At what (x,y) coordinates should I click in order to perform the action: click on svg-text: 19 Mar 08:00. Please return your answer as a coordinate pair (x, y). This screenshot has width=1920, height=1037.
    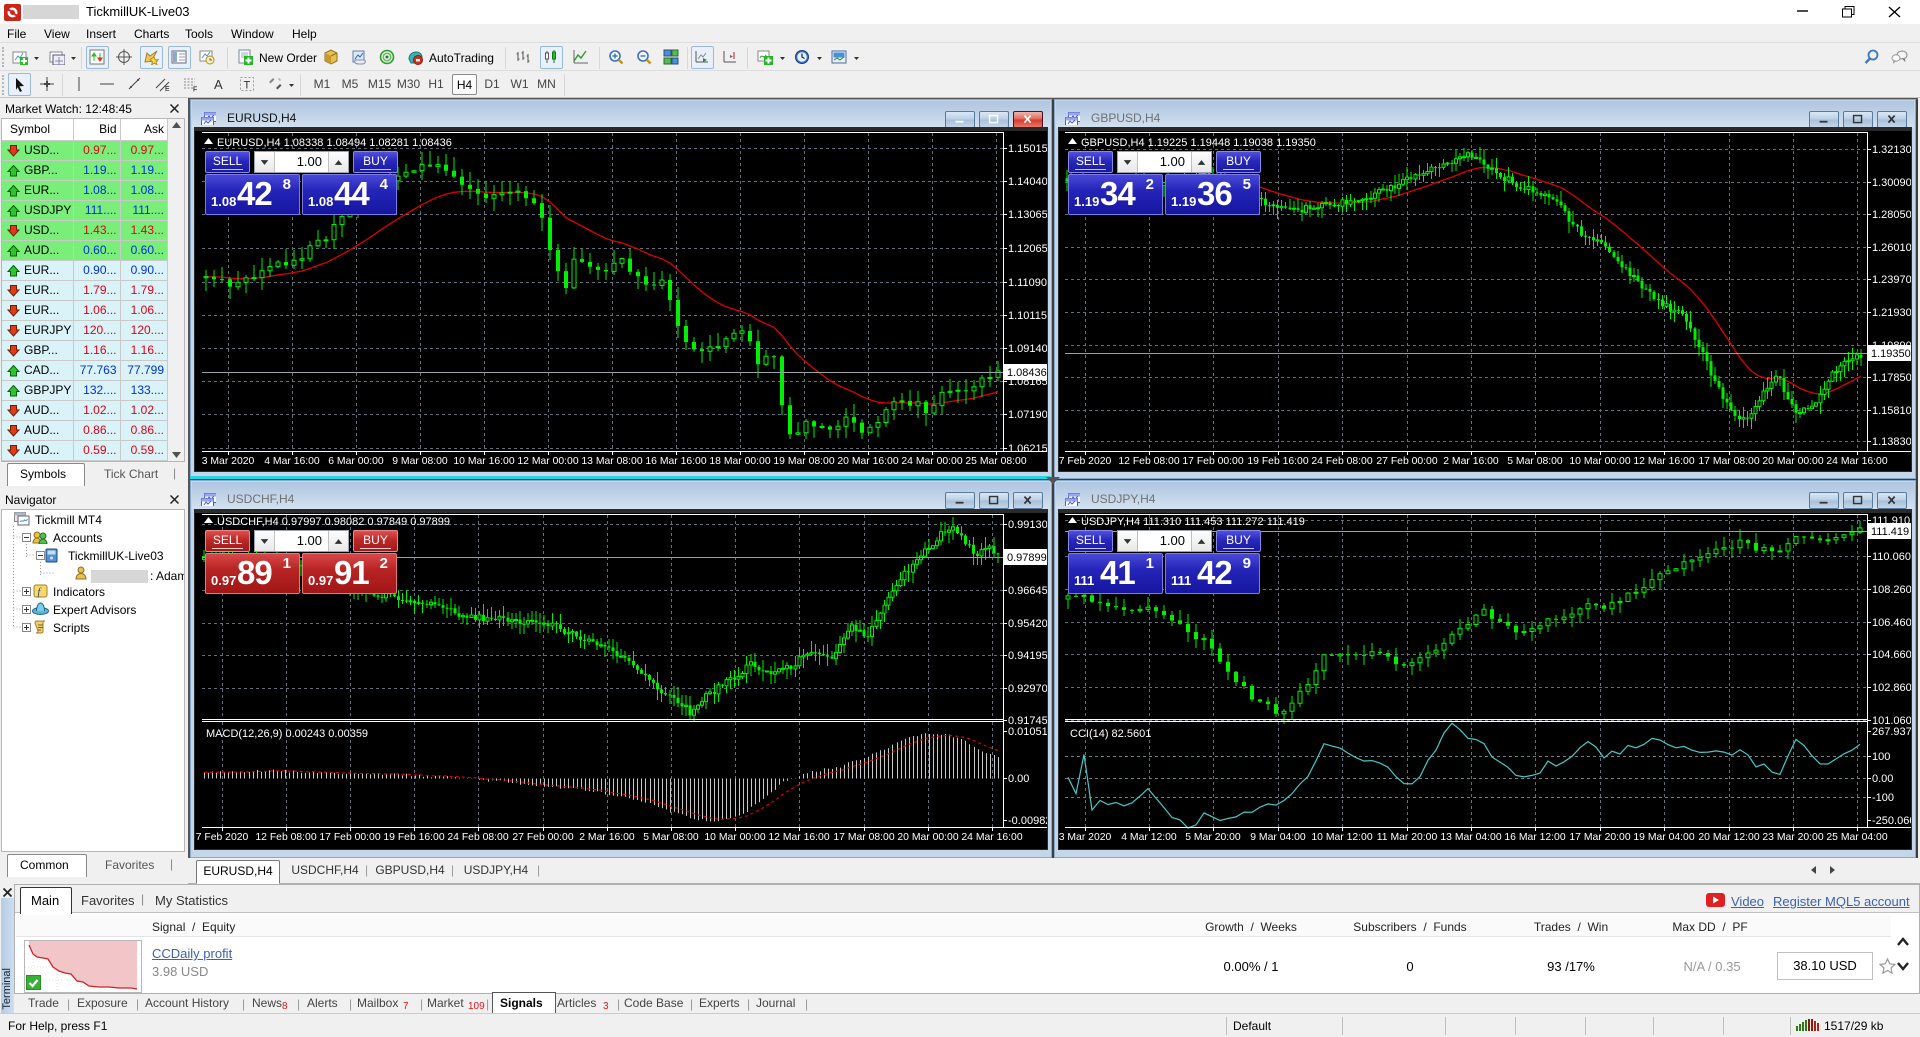
    Looking at the image, I should click on (803, 461).